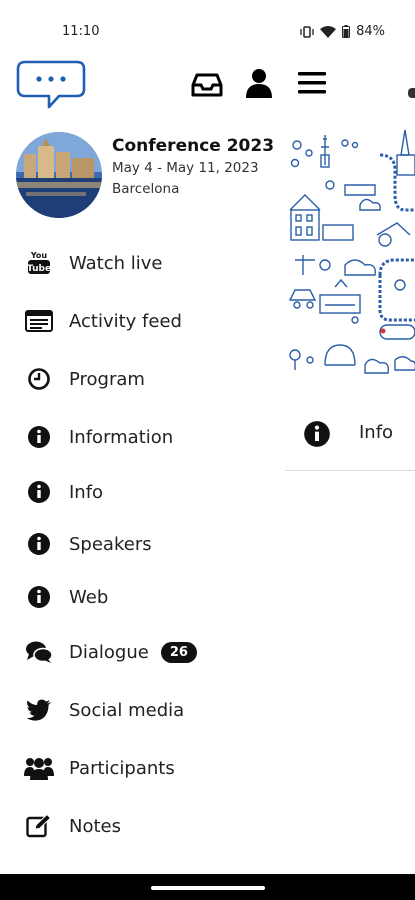  Describe the element at coordinates (346, 31) in the screenshot. I see `battery-icon` at that location.